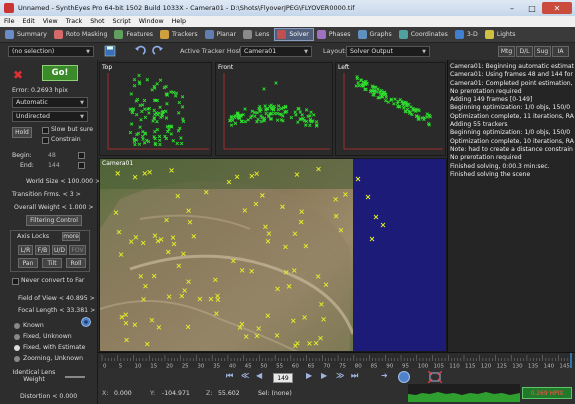 This screenshot has height=404, width=575. What do you see at coordinates (259, 375) in the screenshot?
I see `step-back-icon: ◀` at bounding box center [259, 375].